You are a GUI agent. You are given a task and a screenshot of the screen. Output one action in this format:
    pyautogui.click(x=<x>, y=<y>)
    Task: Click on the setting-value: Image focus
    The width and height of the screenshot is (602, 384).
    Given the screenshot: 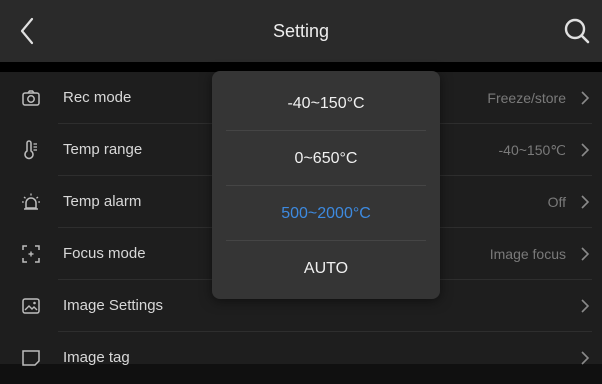 What is the action you would take?
    pyautogui.click(x=527, y=254)
    